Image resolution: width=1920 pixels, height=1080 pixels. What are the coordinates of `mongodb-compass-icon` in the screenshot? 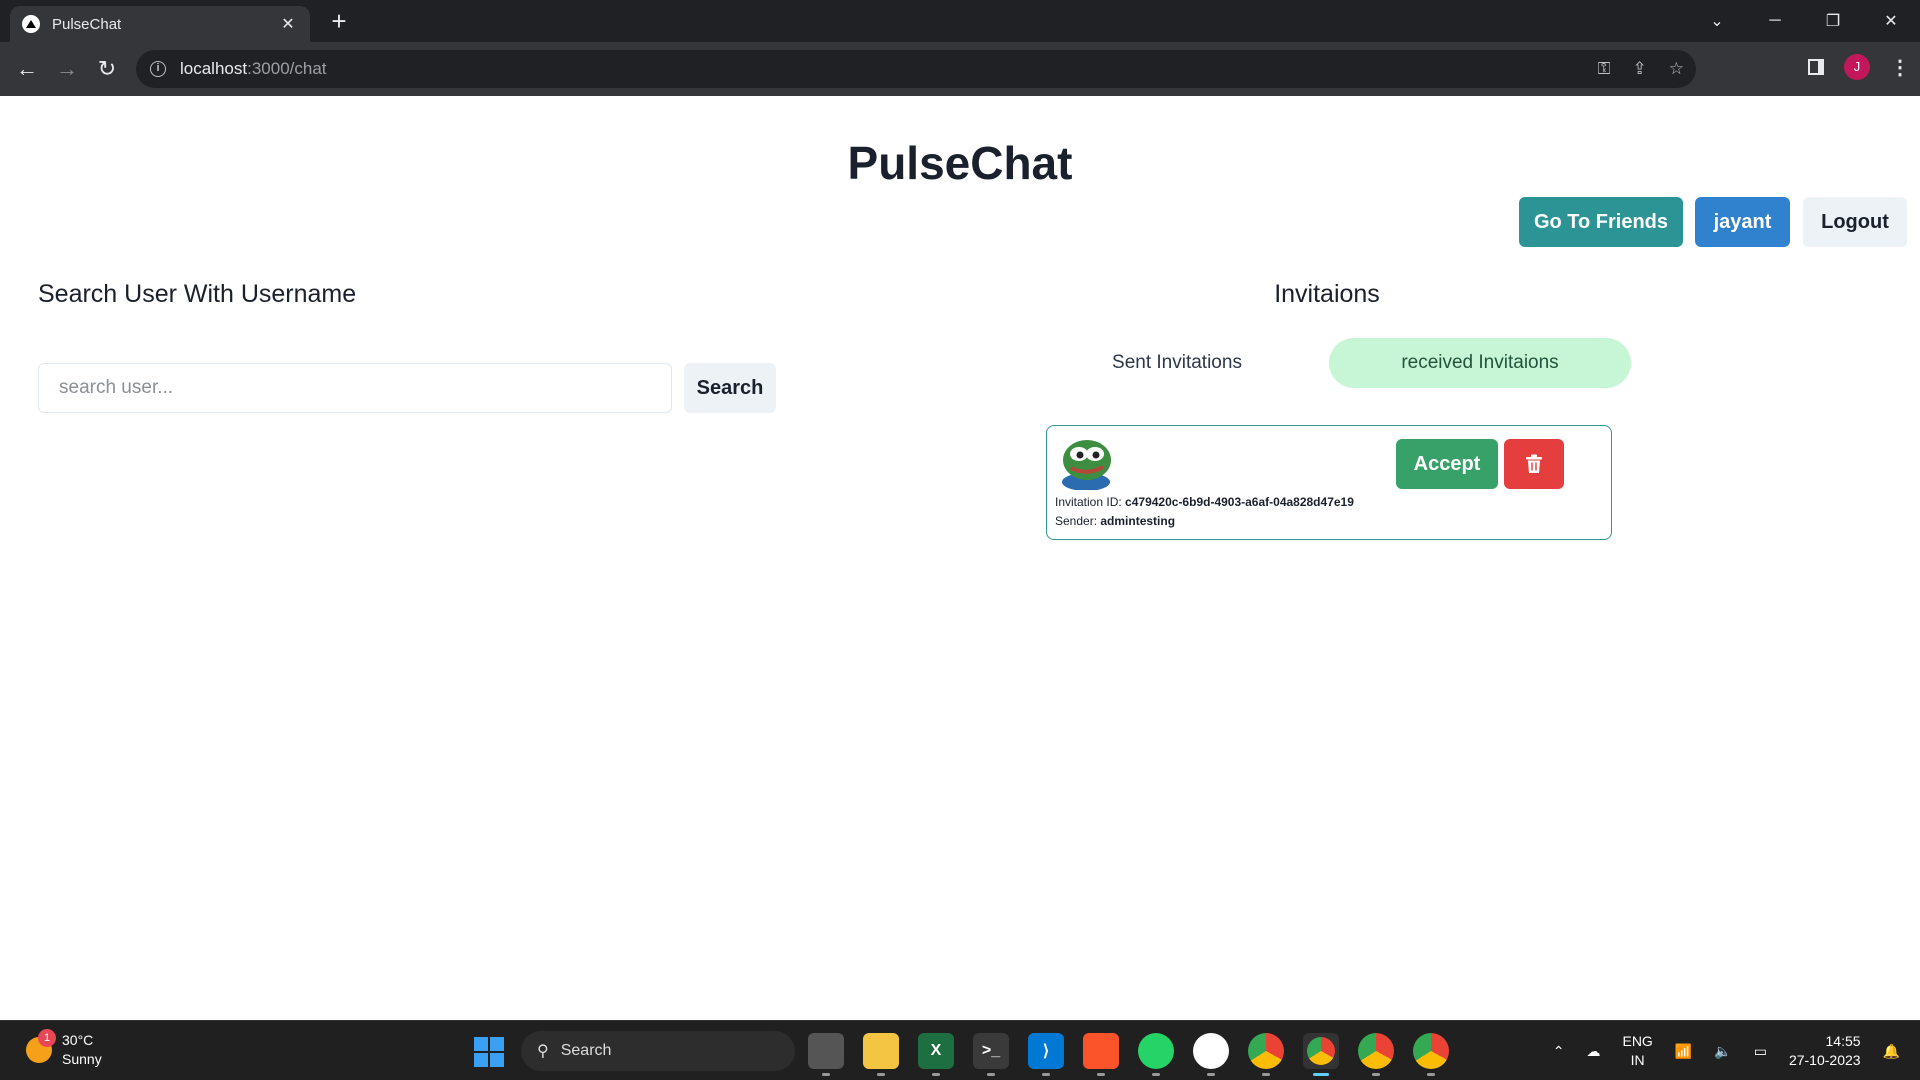 It's located at (1211, 1054).